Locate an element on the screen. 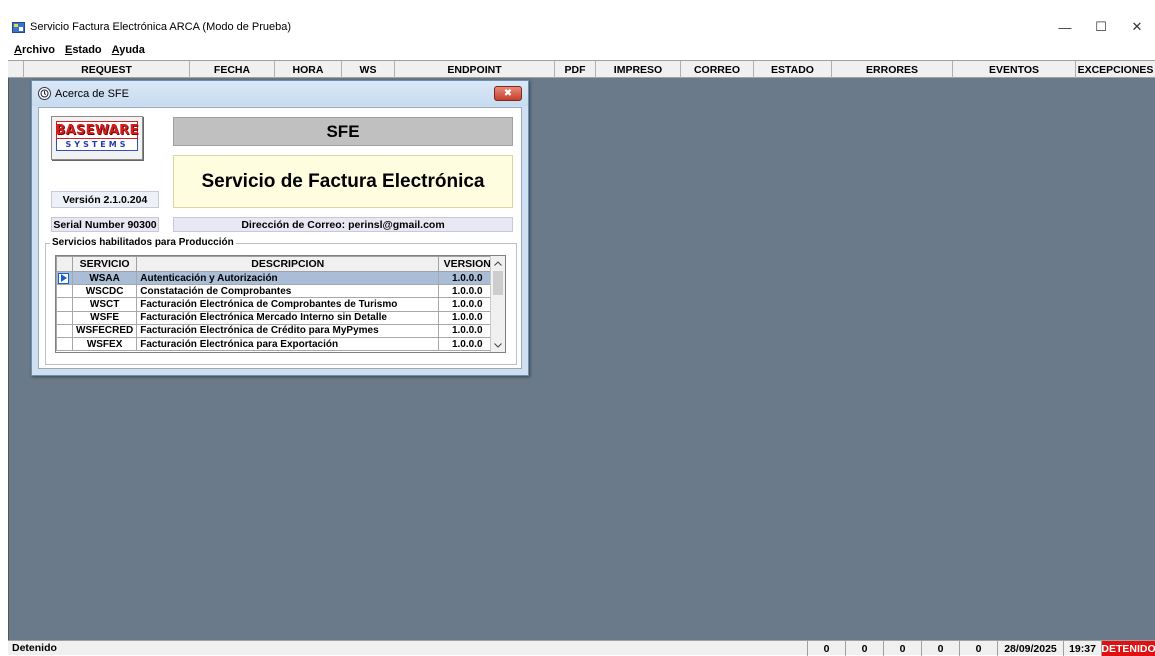  cell-servicio: WSFE is located at coordinates (104, 317).